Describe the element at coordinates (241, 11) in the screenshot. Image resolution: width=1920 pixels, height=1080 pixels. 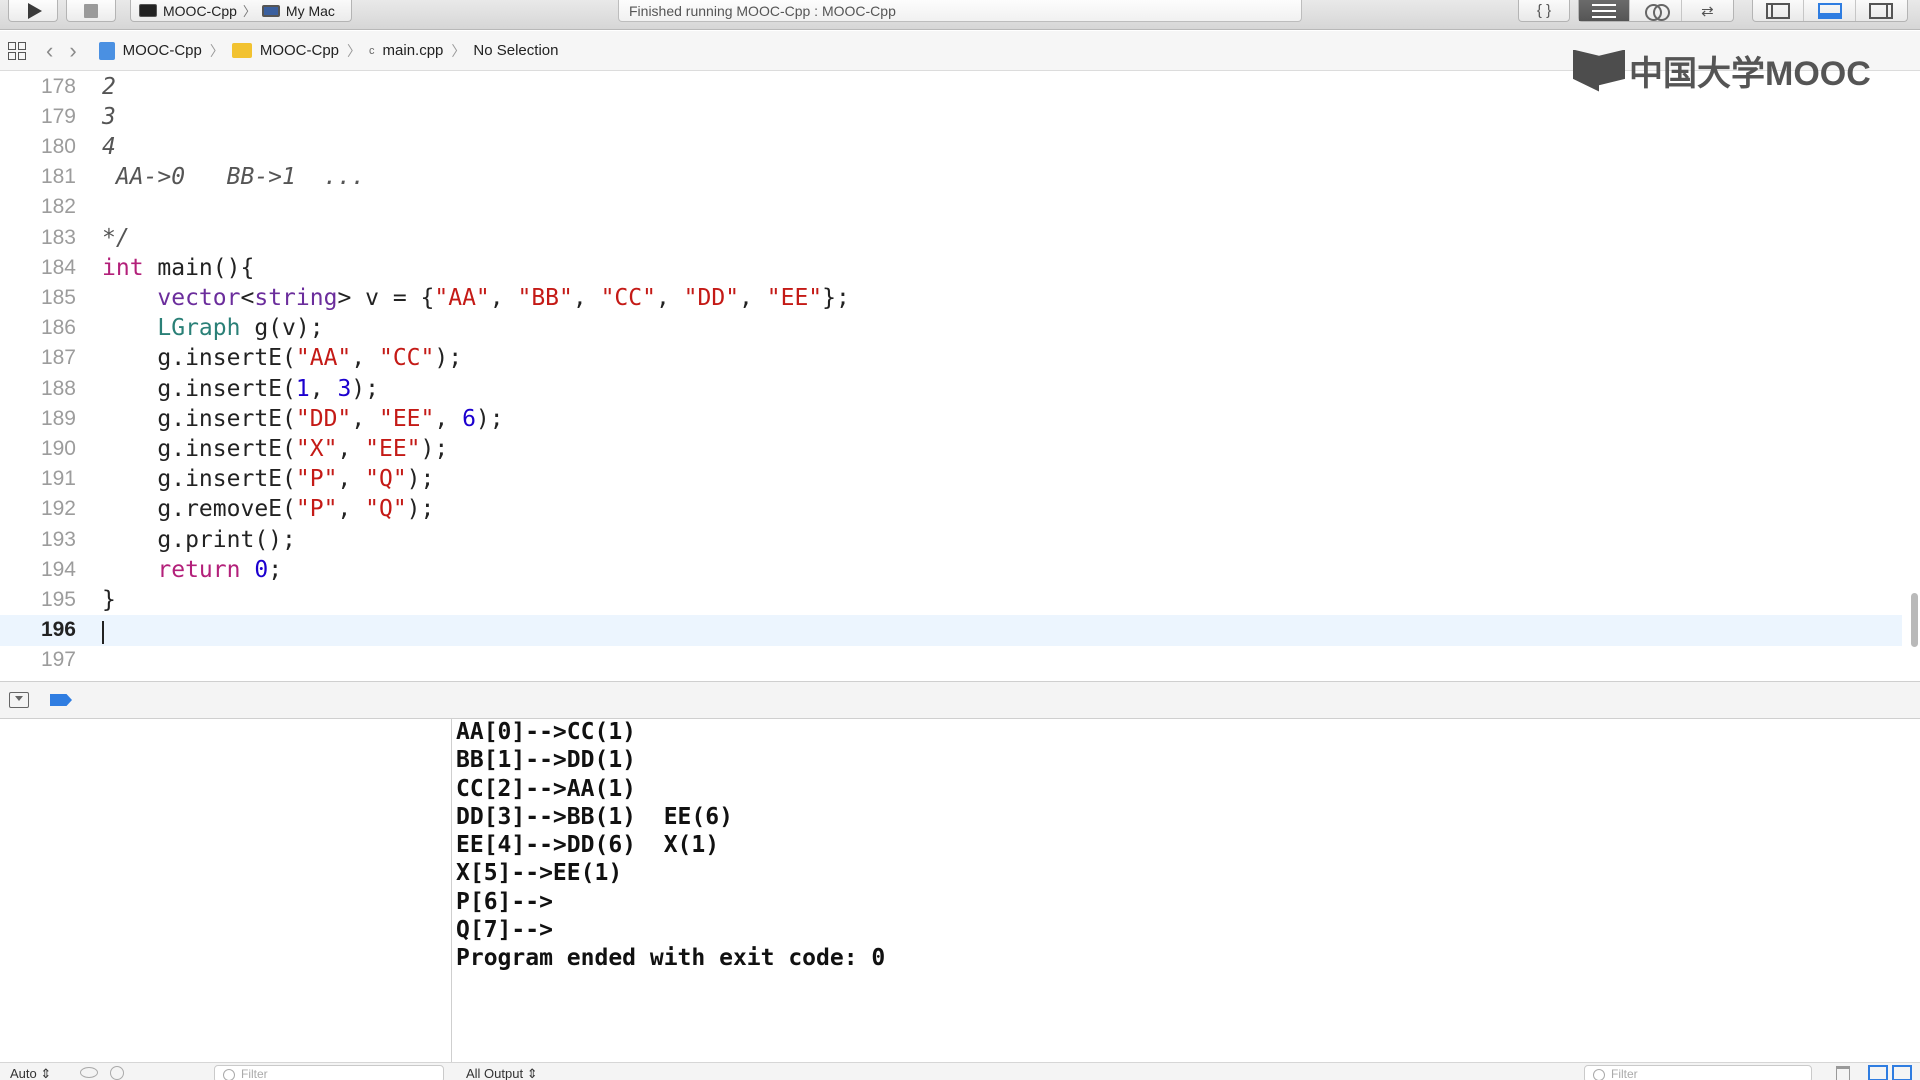
I see `scheme-selector: MOOC-Cpp 〉 My Mac` at that location.